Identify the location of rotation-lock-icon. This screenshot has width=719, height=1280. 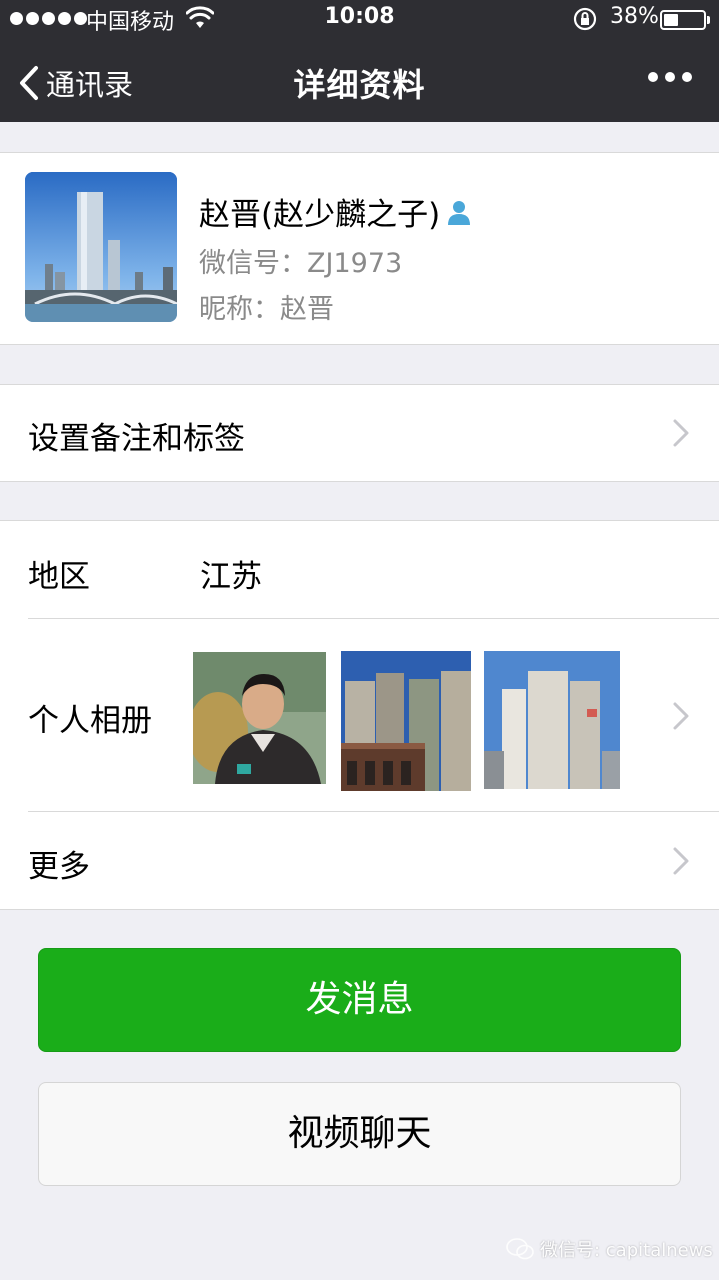
(585, 19).